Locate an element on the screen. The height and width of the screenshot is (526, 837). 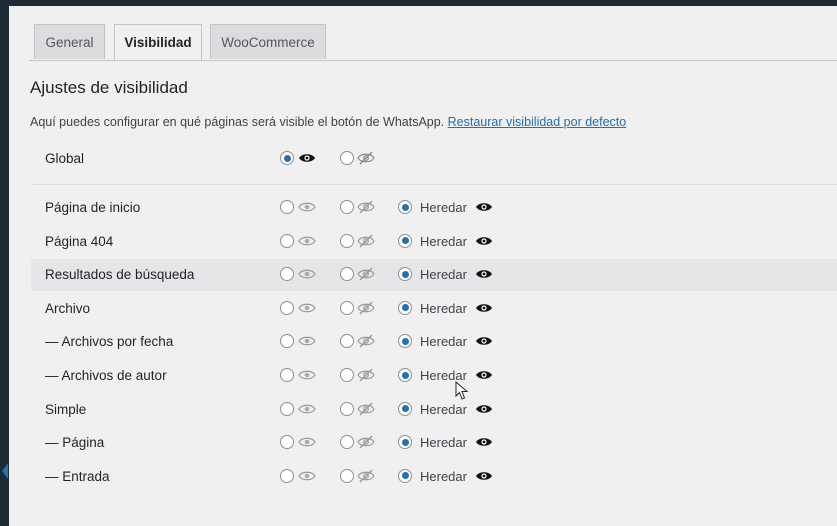
visibility-row: — Entrada Heredar is located at coordinates (434, 477).